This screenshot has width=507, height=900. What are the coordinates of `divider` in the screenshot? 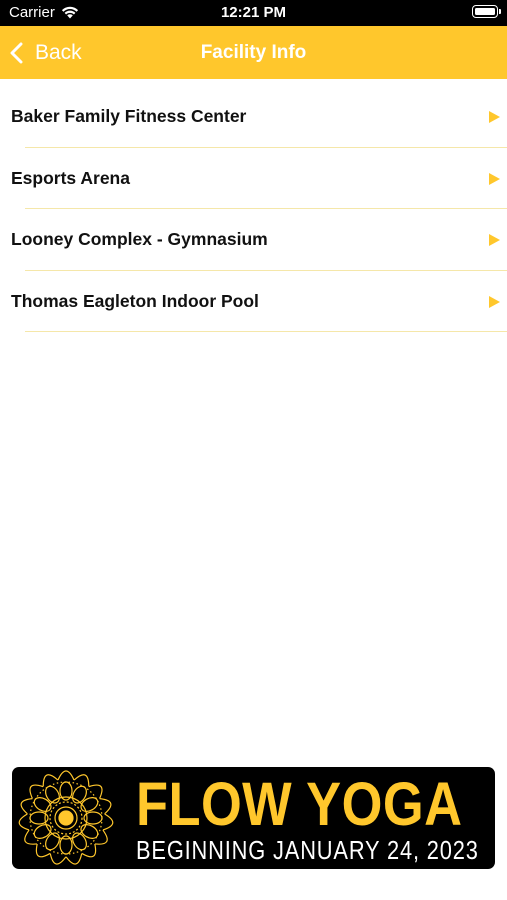 It's located at (266, 331).